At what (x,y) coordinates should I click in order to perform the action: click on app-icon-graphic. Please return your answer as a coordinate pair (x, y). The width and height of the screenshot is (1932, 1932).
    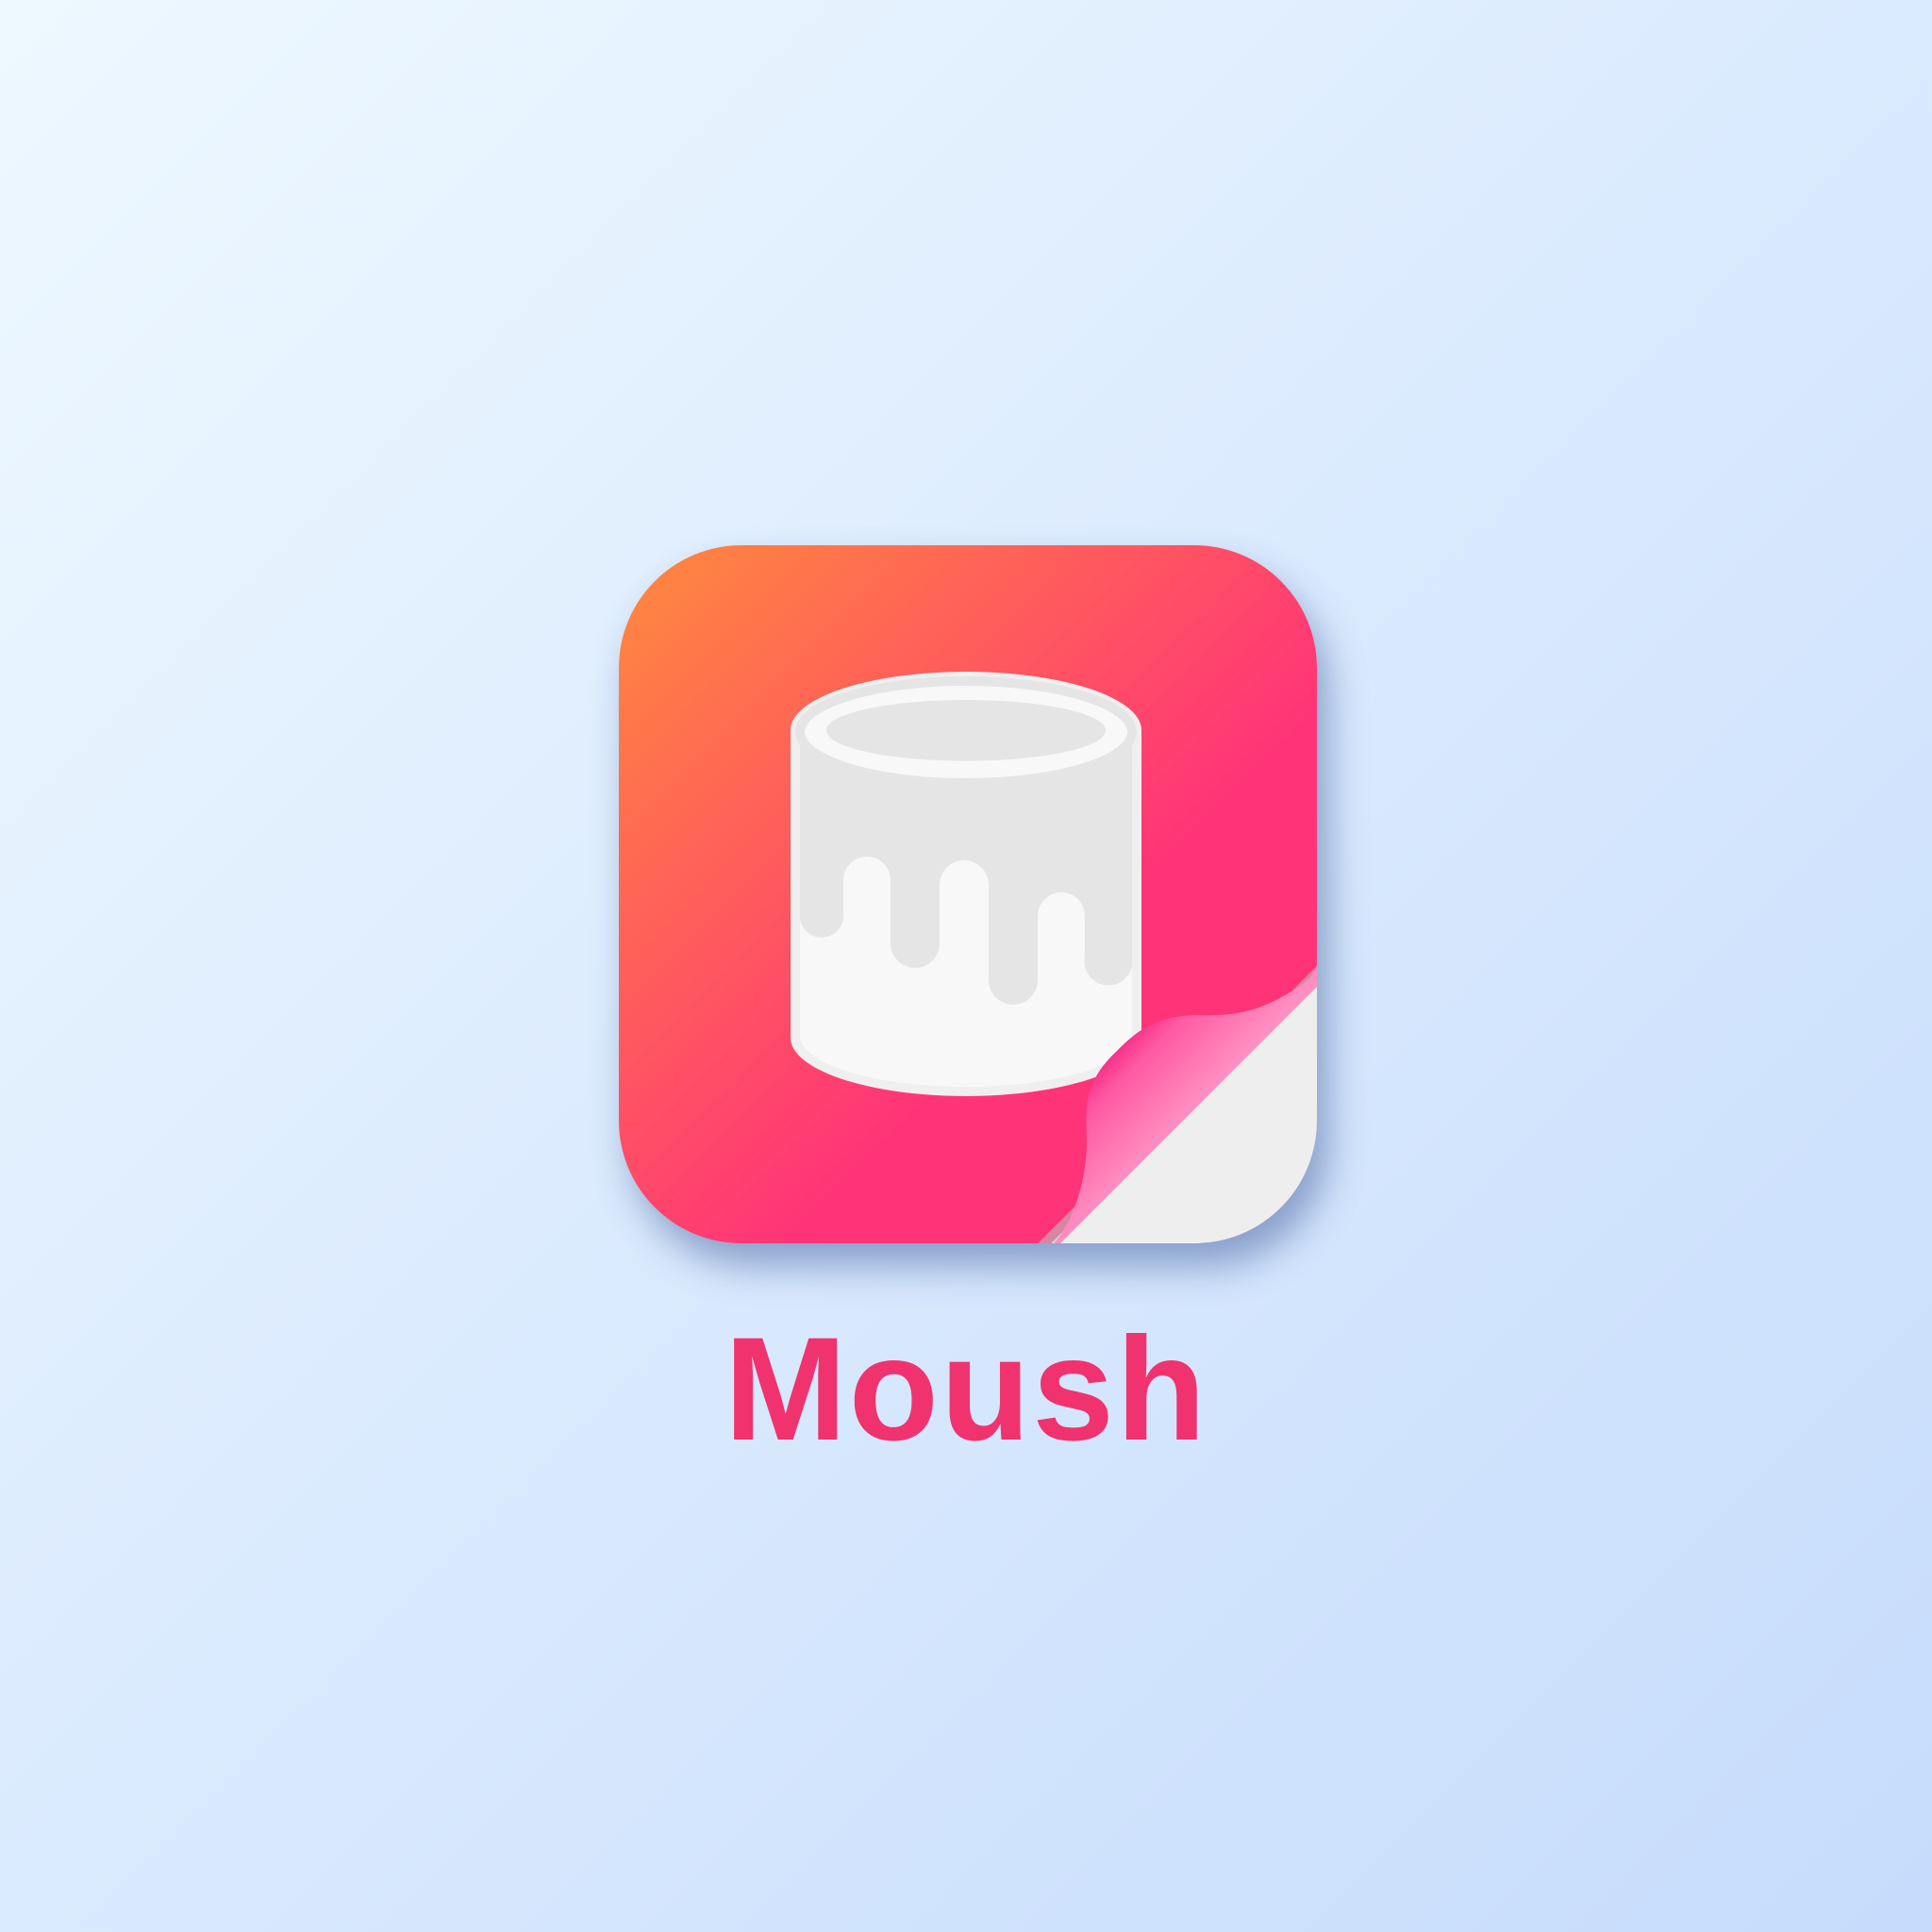
    Looking at the image, I should click on (968, 894).